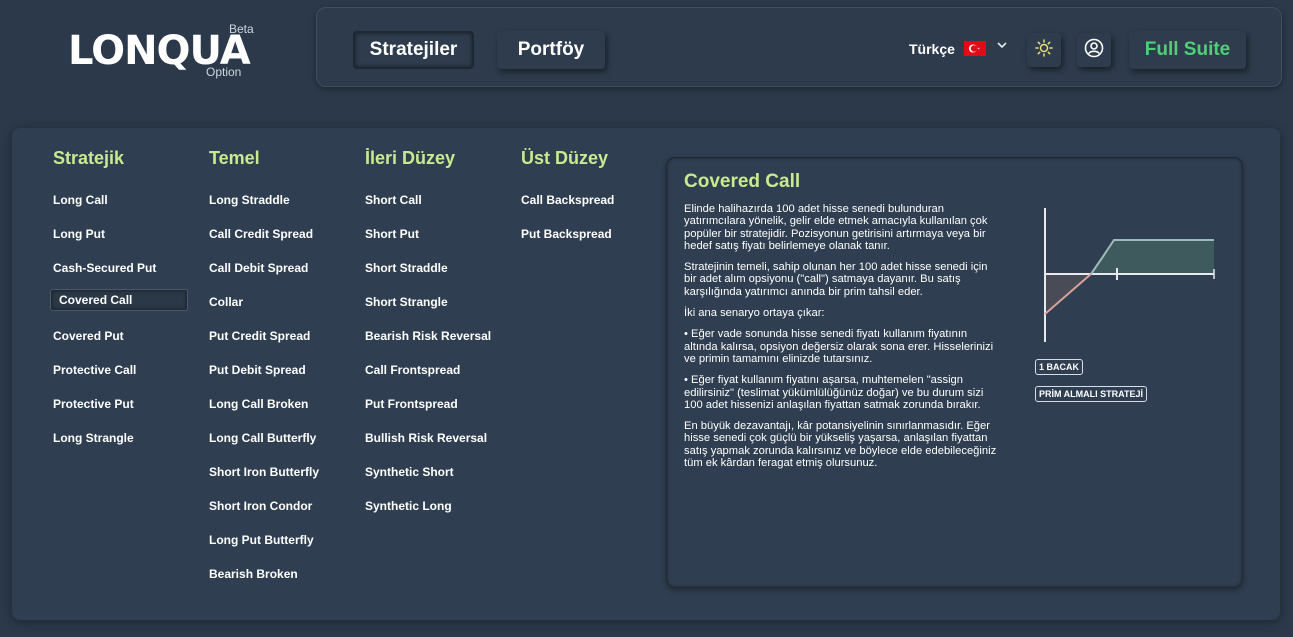  I want to click on account-button, so click(1094, 50).